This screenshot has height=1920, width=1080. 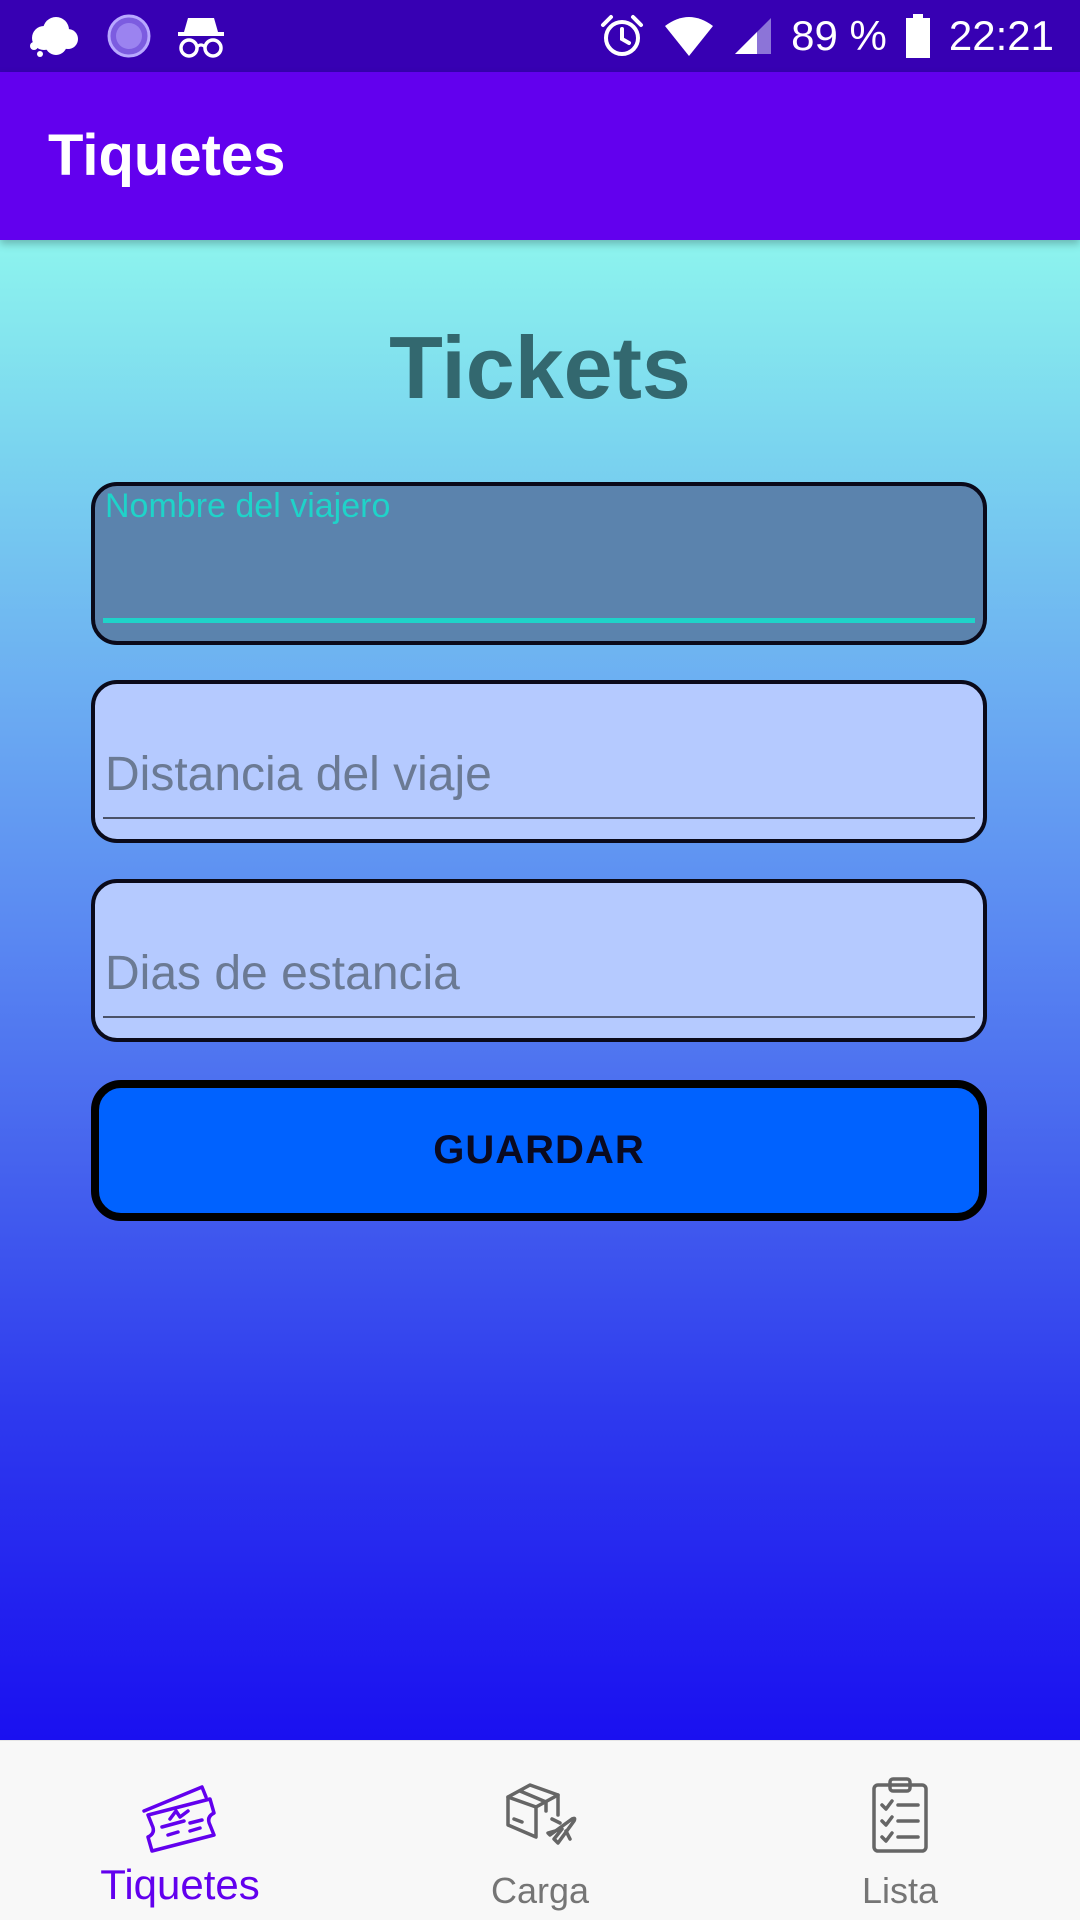 I want to click on nav-item-carga: Carga, so click(x=540, y=1830).